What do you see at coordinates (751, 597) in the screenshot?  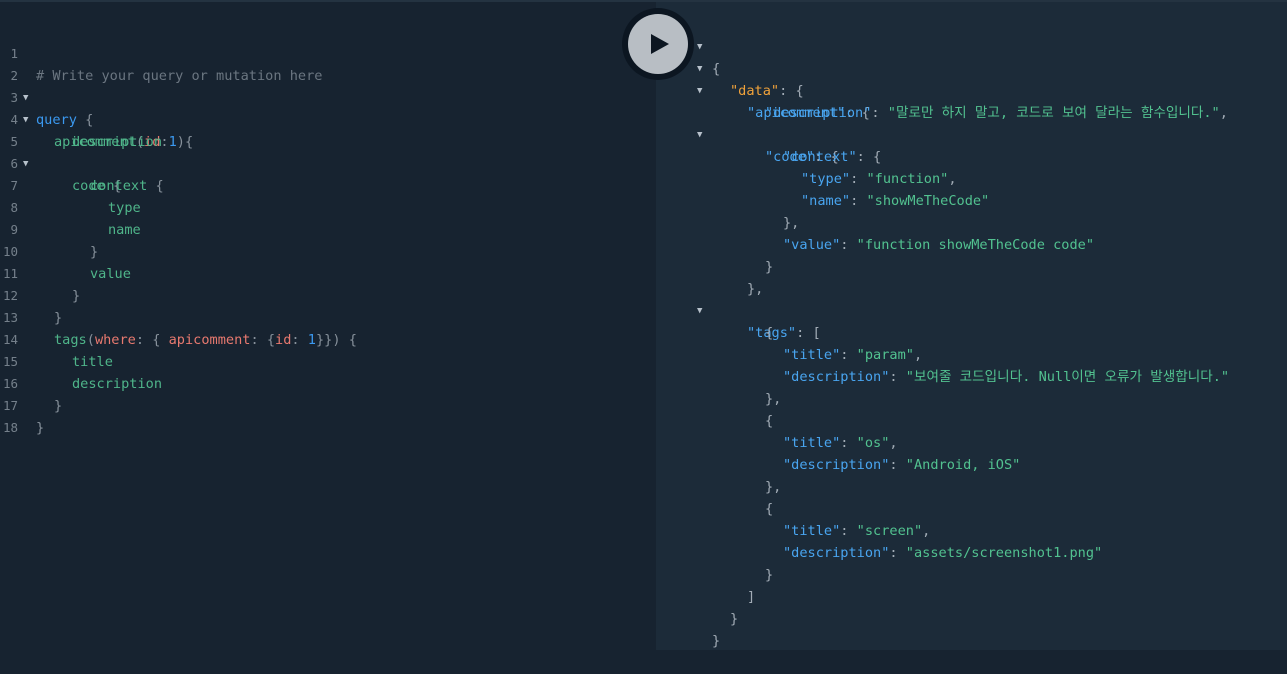 I see `result-line: ]` at bounding box center [751, 597].